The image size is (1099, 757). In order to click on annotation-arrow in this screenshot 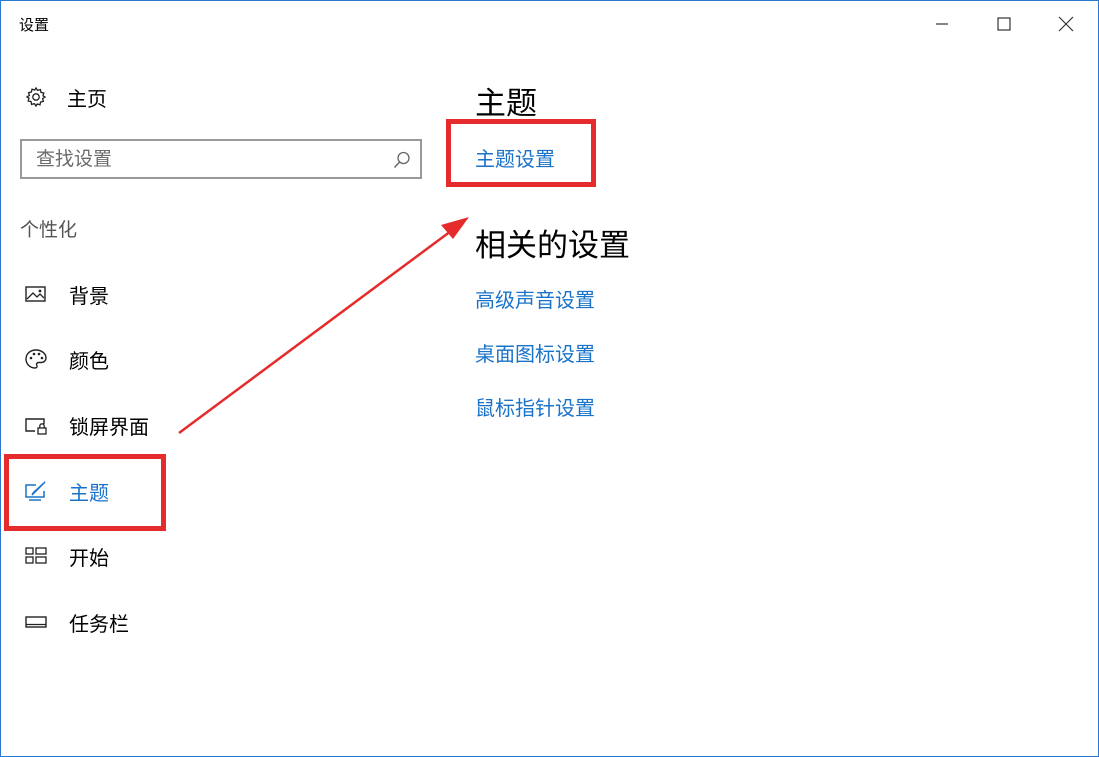, I will do `click(323, 326)`.